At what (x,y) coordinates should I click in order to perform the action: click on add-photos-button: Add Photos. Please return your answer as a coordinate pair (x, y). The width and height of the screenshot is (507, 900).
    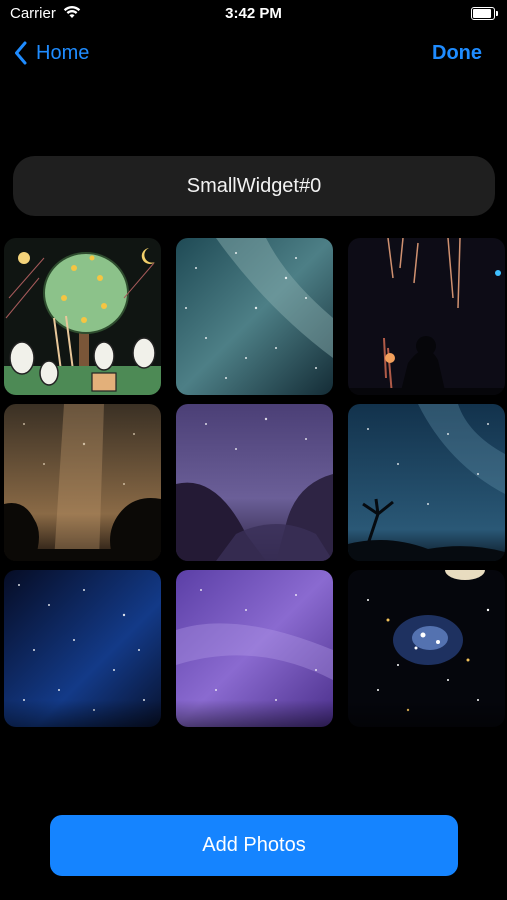
    Looking at the image, I should click on (254, 845).